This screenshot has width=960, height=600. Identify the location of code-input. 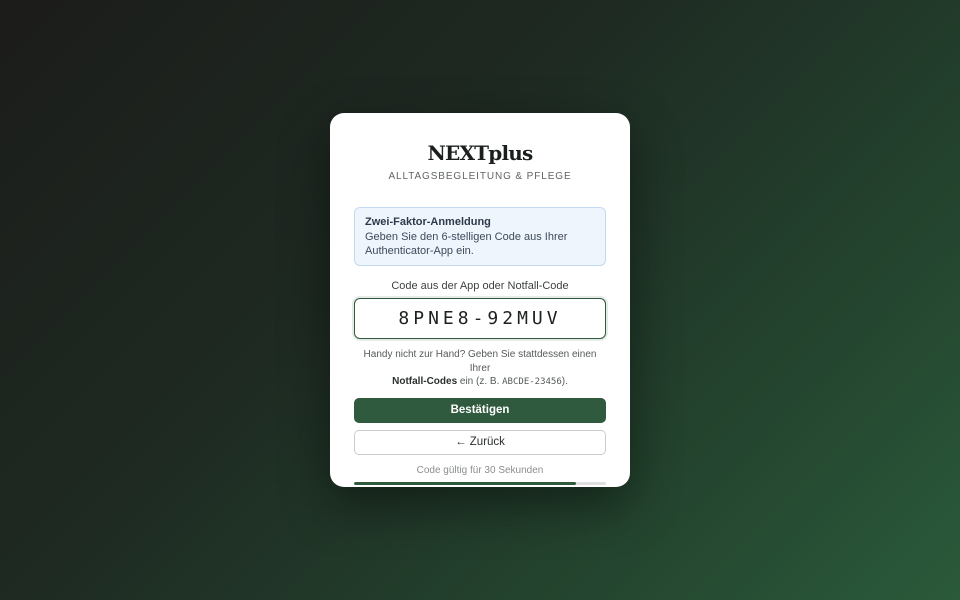
(480, 318).